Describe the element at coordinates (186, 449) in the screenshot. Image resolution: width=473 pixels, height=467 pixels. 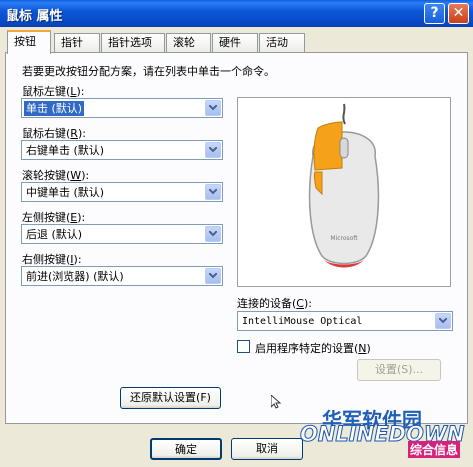
I see `ok-button: 确定` at that location.